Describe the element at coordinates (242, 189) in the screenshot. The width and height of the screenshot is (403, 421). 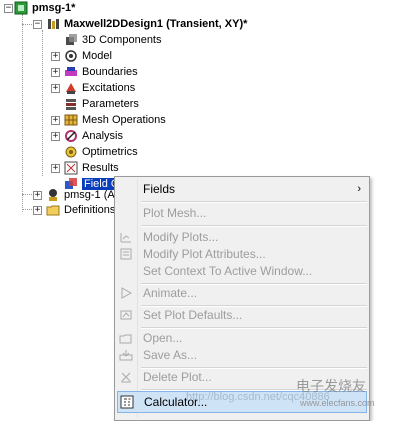
I see `menu-item-fields: Fields ›` at that location.